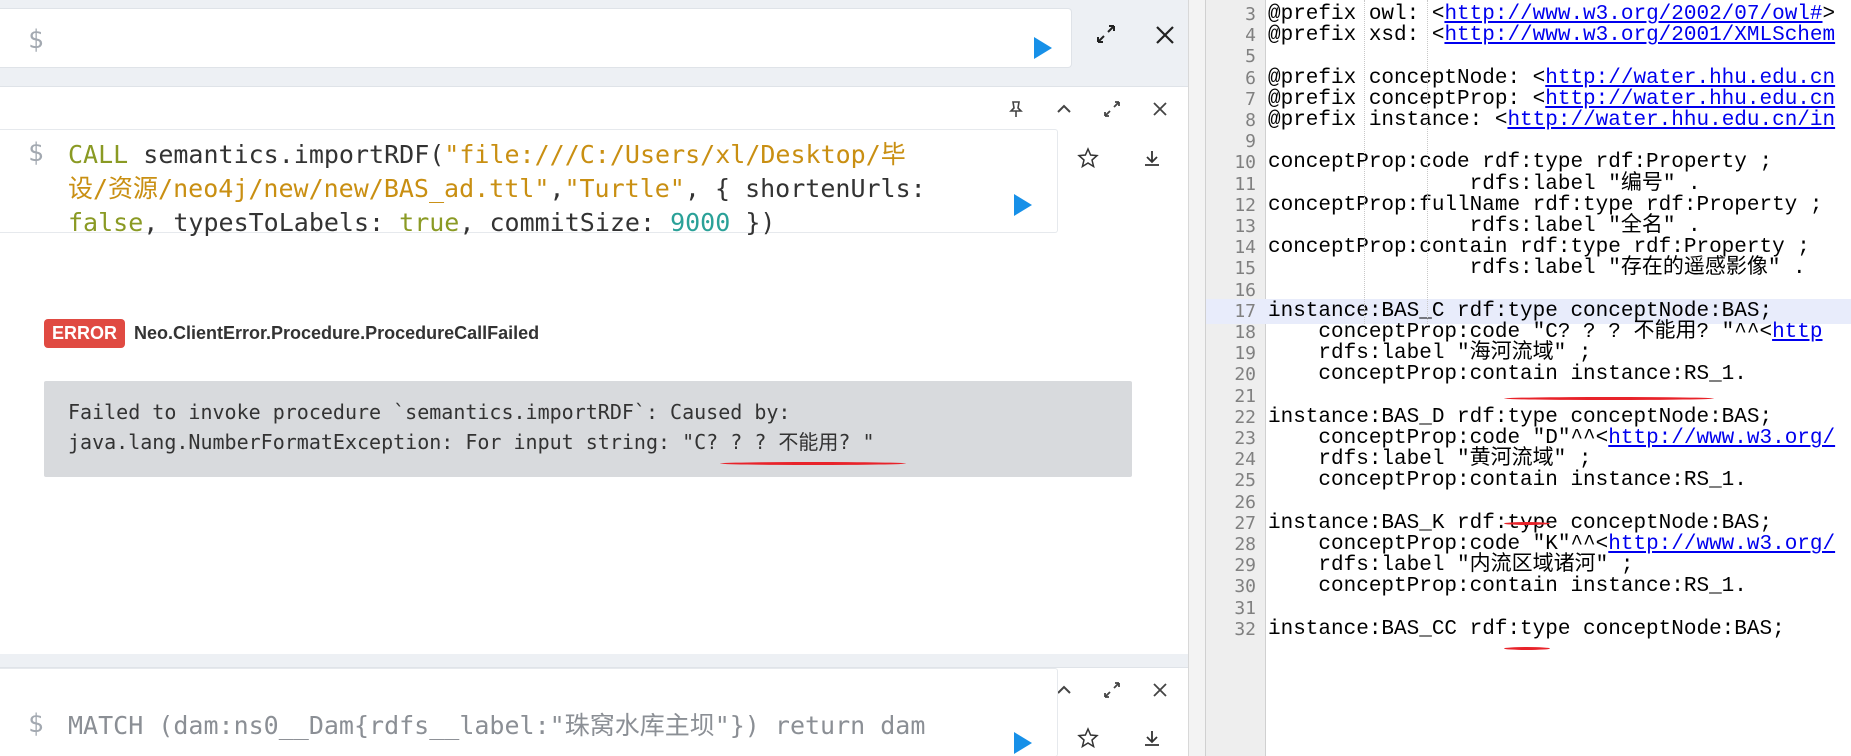 This screenshot has width=1851, height=756. I want to click on query-editor: $, so click(536, 38).